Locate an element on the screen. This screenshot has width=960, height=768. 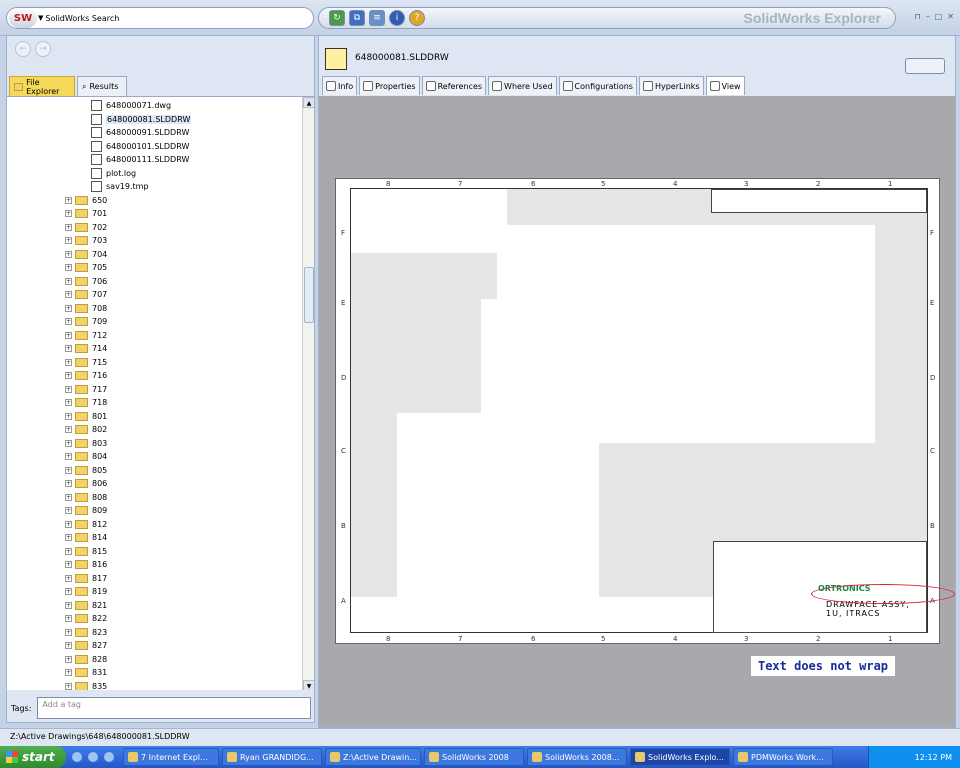
list-item: +812 is located at coordinates (86, 524).